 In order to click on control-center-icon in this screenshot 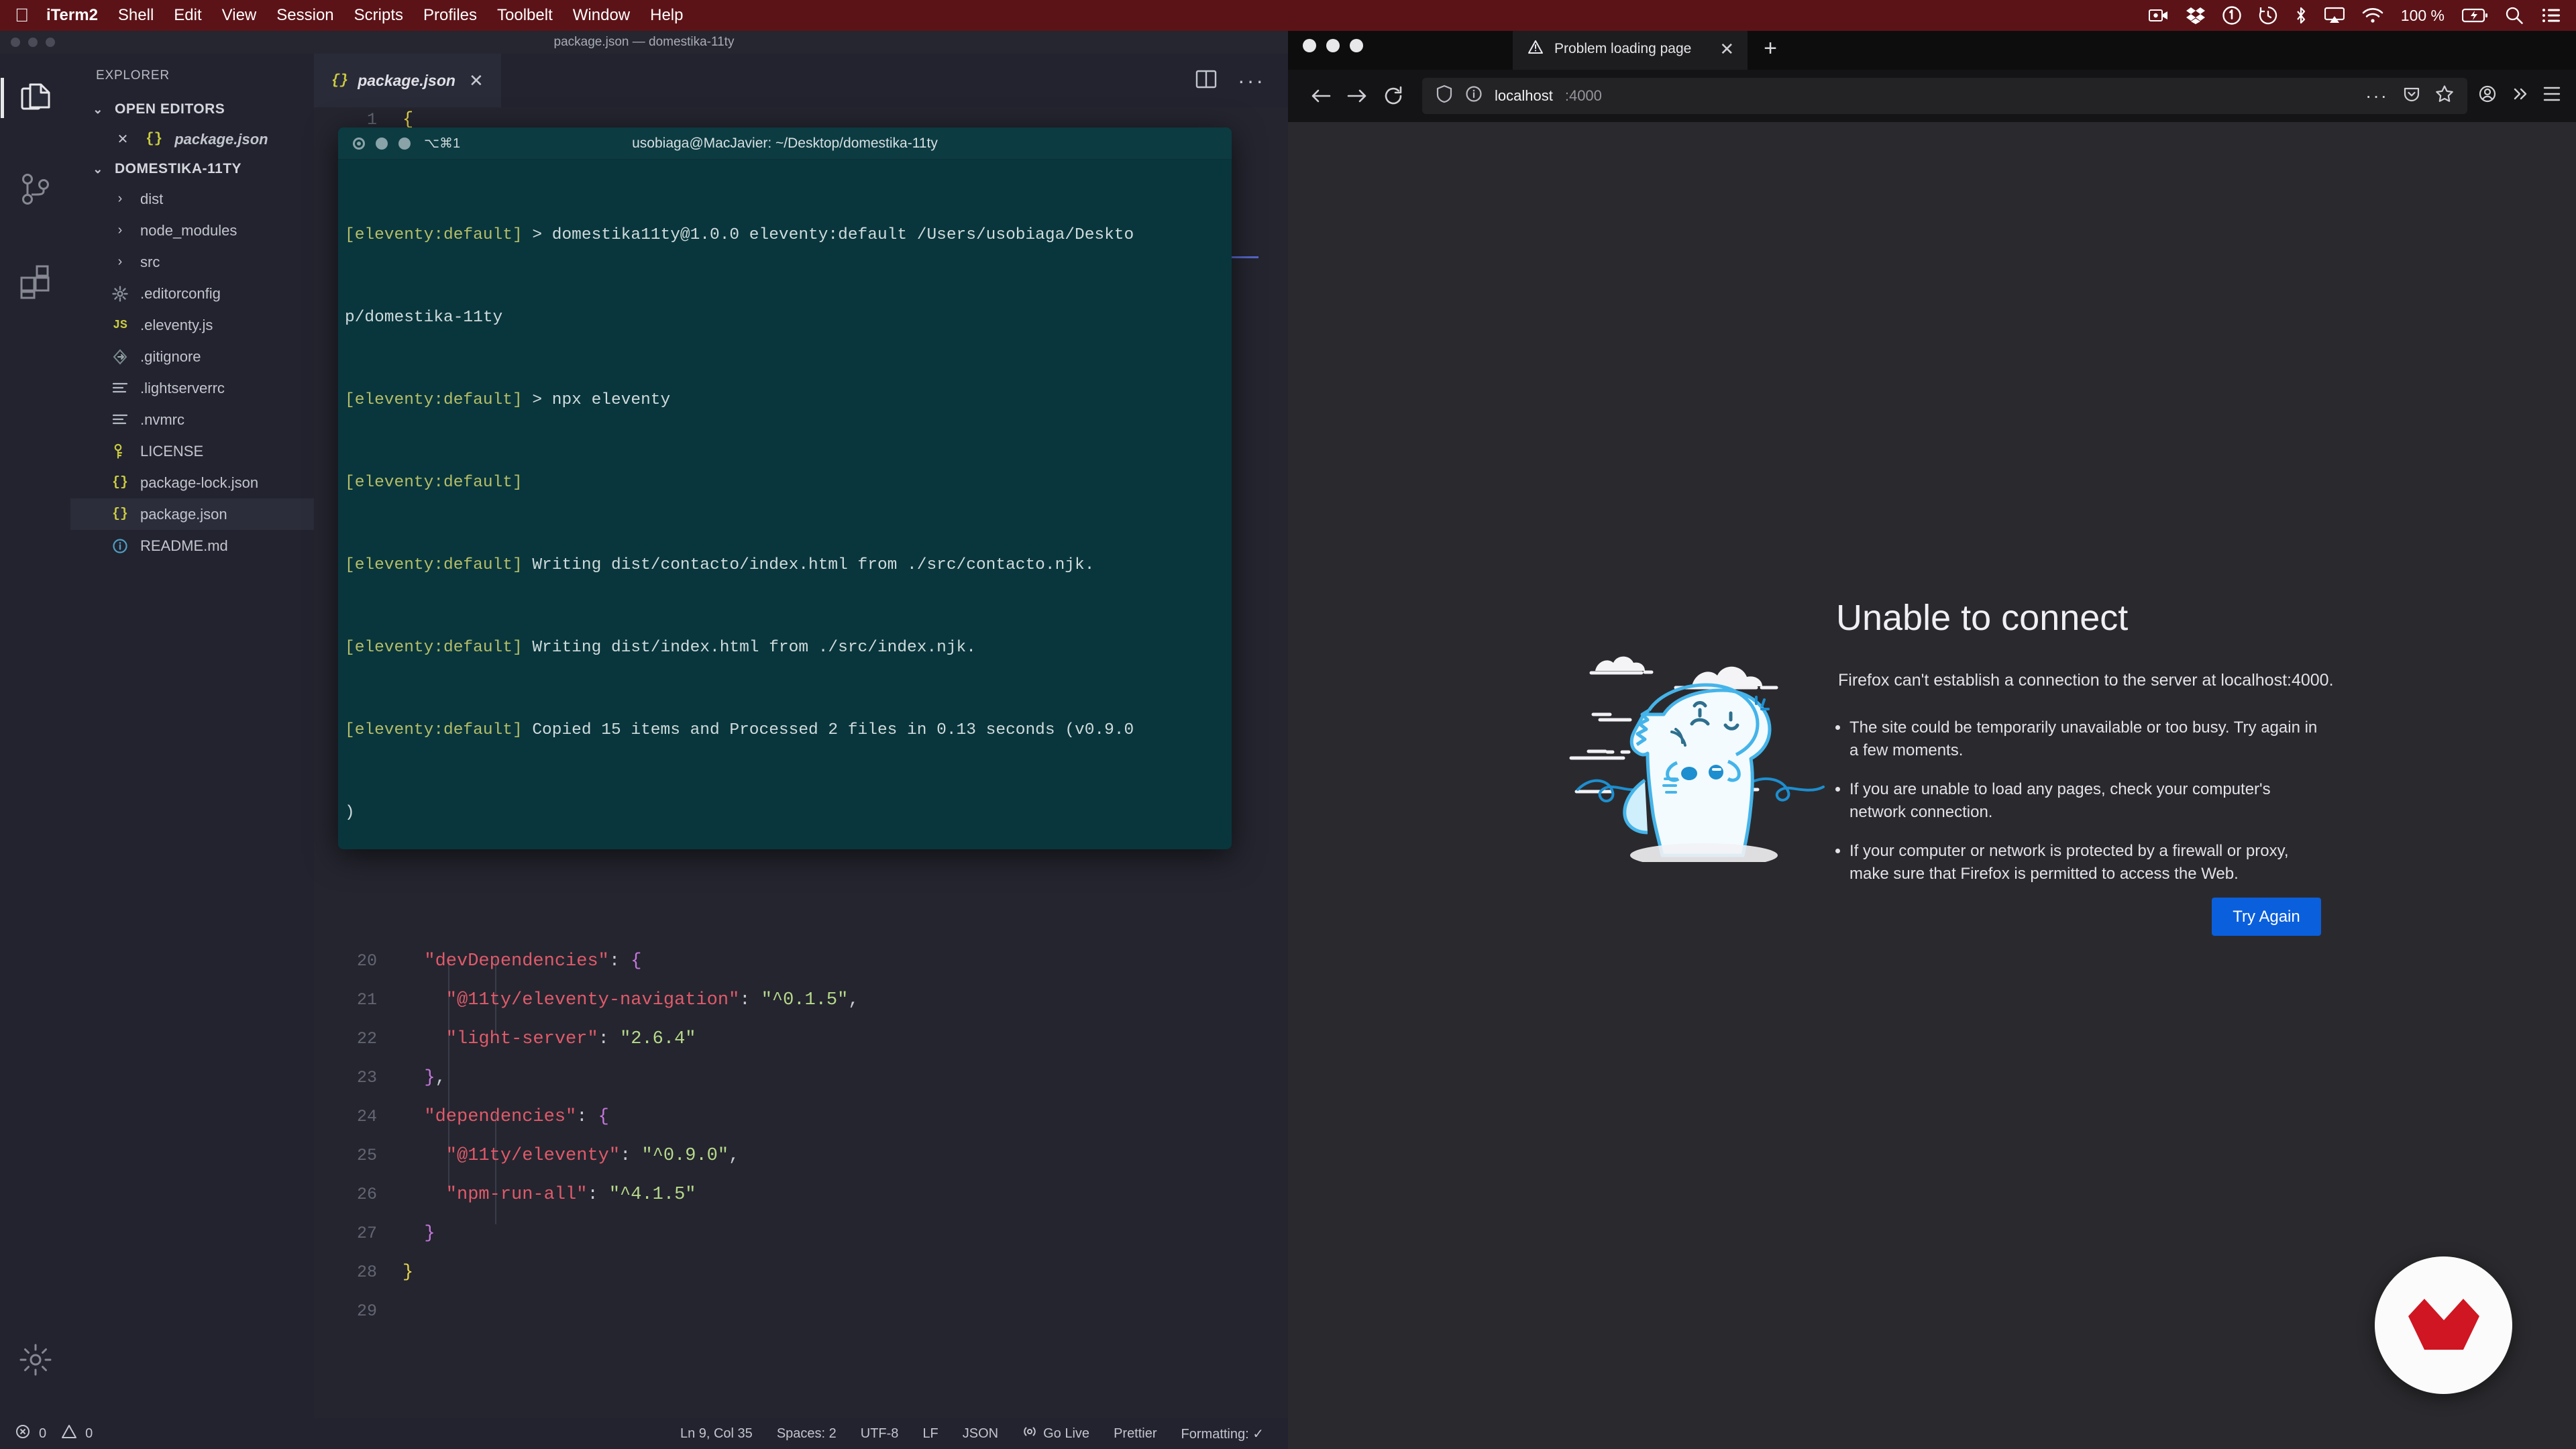, I will do `click(2551, 15)`.